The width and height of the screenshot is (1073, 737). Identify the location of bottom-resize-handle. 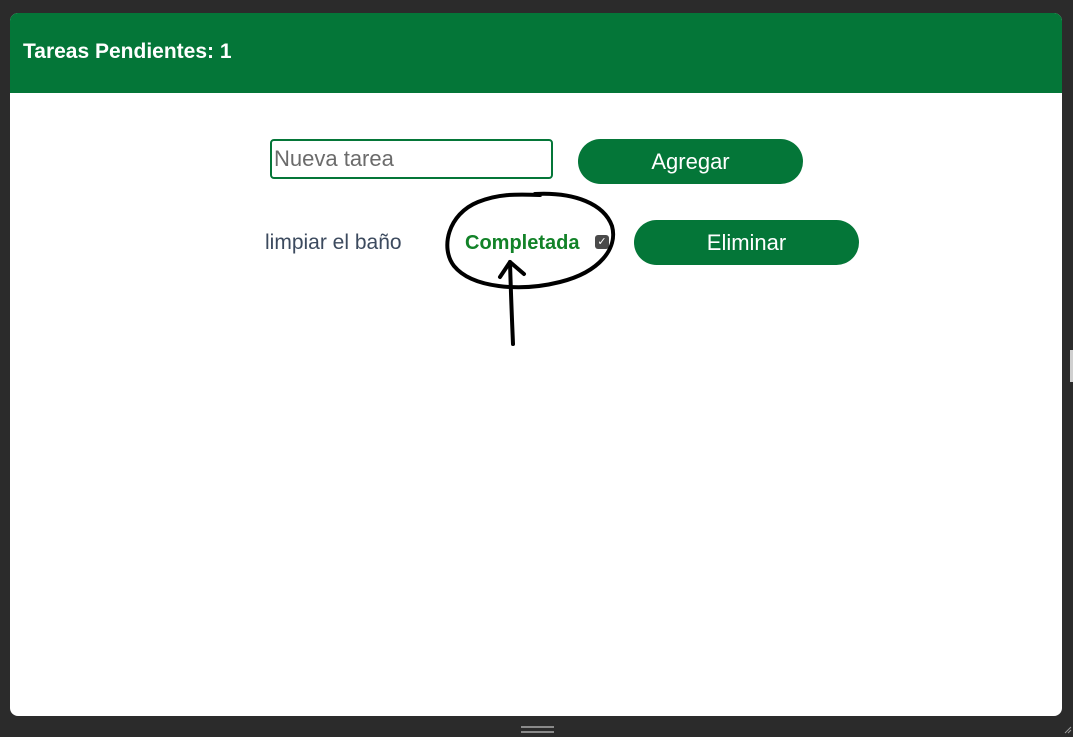
(537, 731).